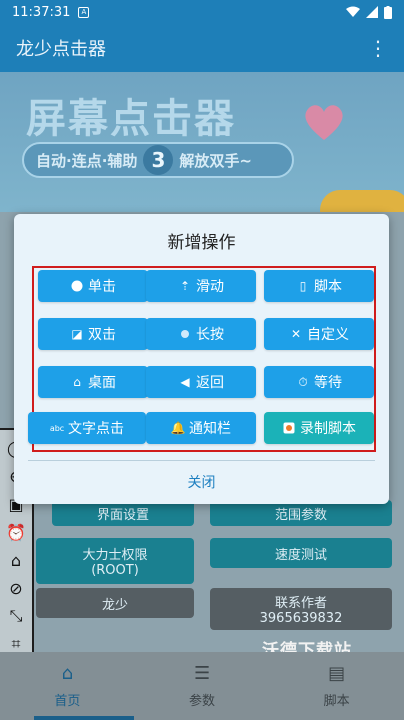  What do you see at coordinates (319, 428) in the screenshot?
I see `op-button-record-script: 录制脚本` at bounding box center [319, 428].